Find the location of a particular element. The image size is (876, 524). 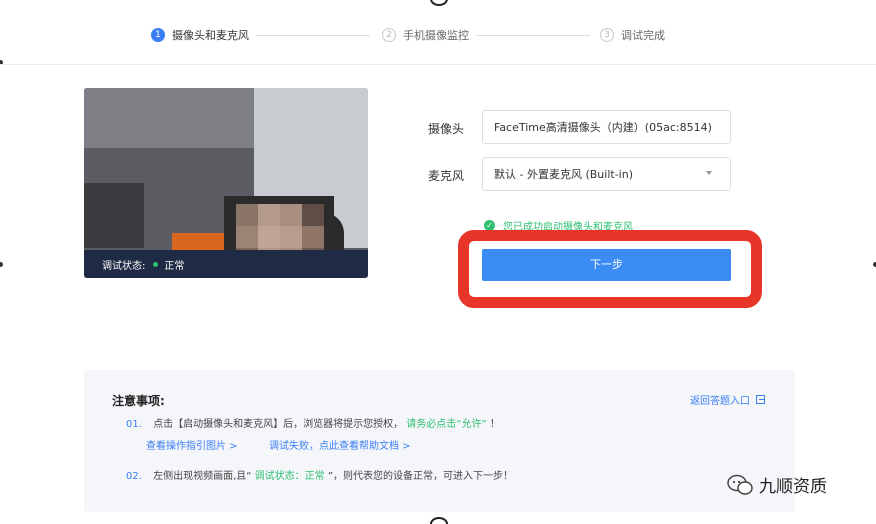

camera-preview: 调试状态: 正常 is located at coordinates (226, 183).